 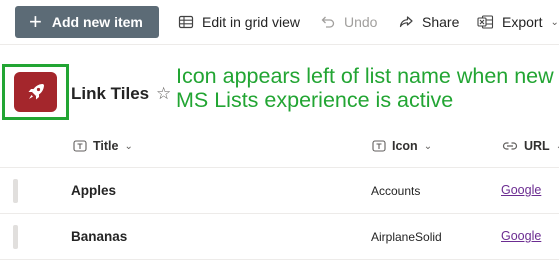 I want to click on column-header-icon: Icon ⌄, so click(x=402, y=146).